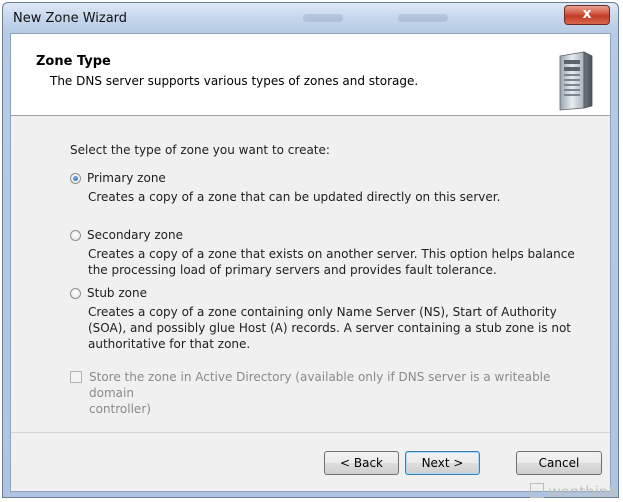  I want to click on next-button: Next >, so click(442, 463).